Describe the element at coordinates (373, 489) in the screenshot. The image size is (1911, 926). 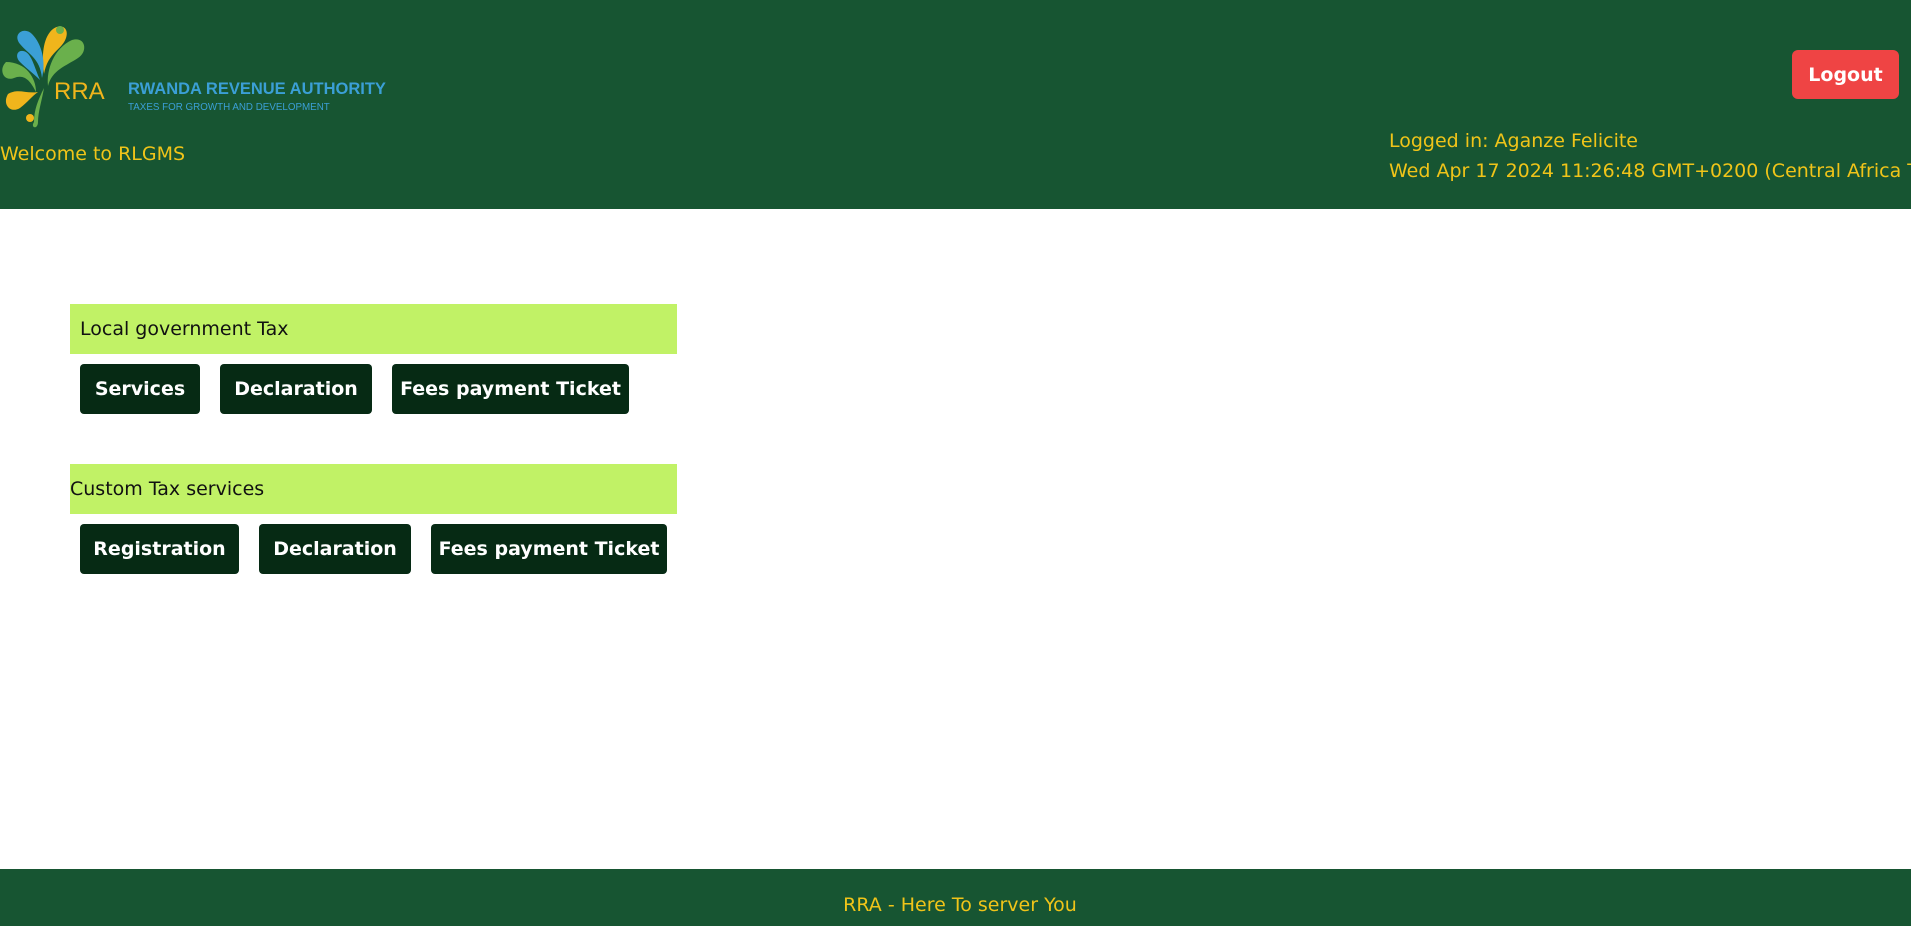
I see `section-title-custom-tax-services: Custom Tax services` at that location.